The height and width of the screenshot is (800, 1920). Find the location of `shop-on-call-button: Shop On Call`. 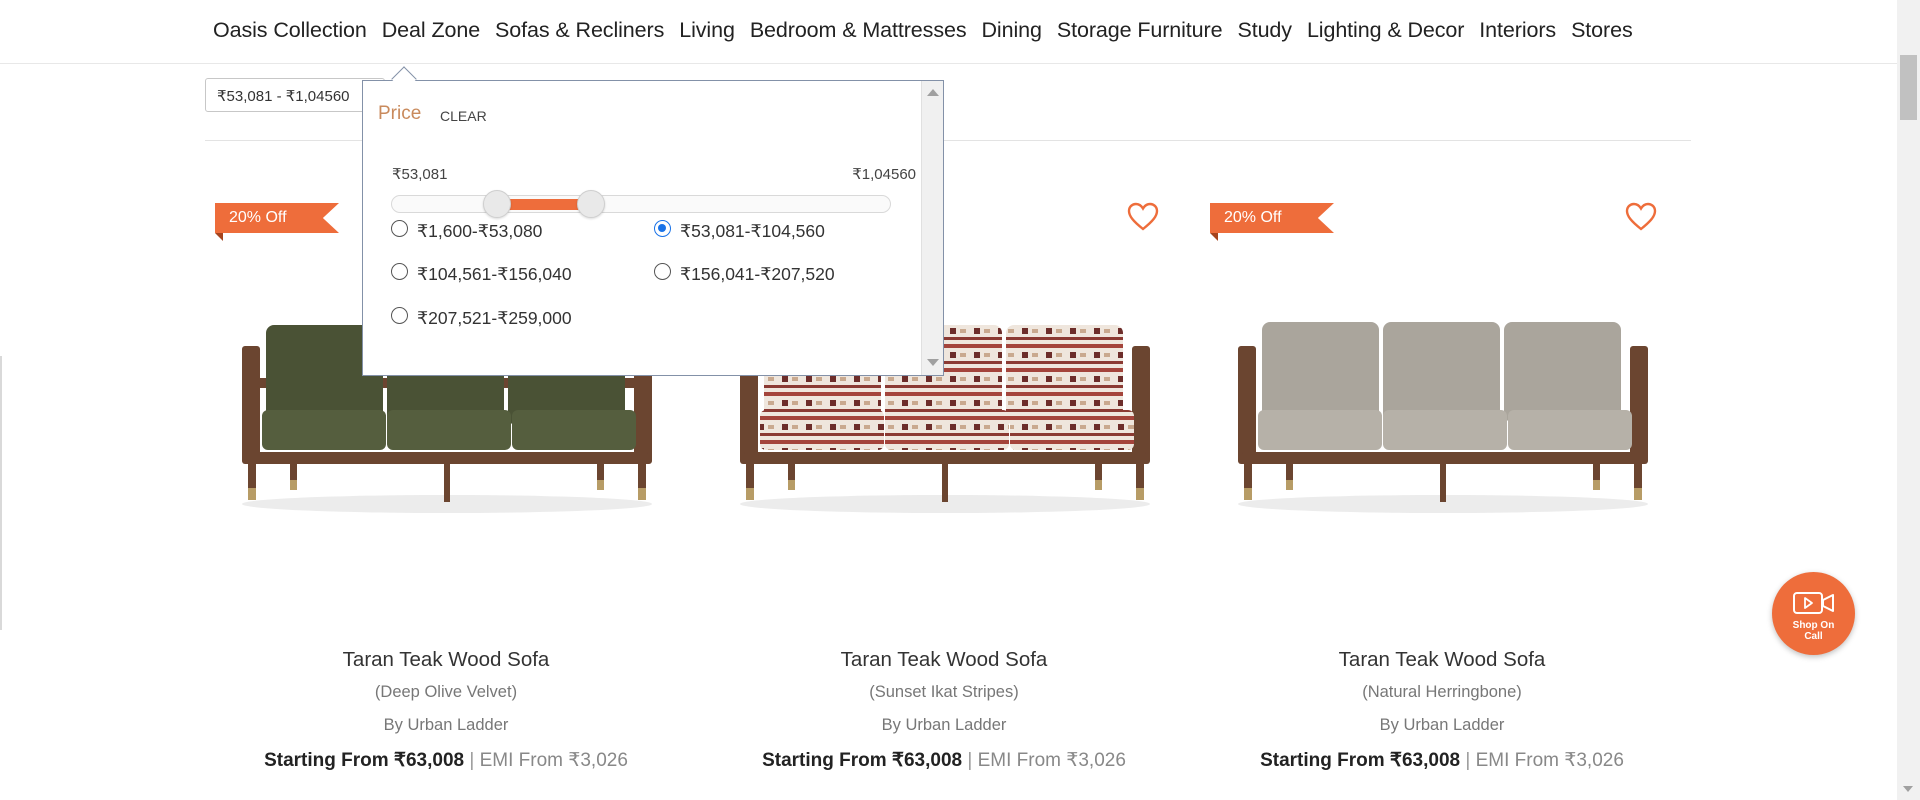

shop-on-call-button: Shop On Call is located at coordinates (1813, 613).